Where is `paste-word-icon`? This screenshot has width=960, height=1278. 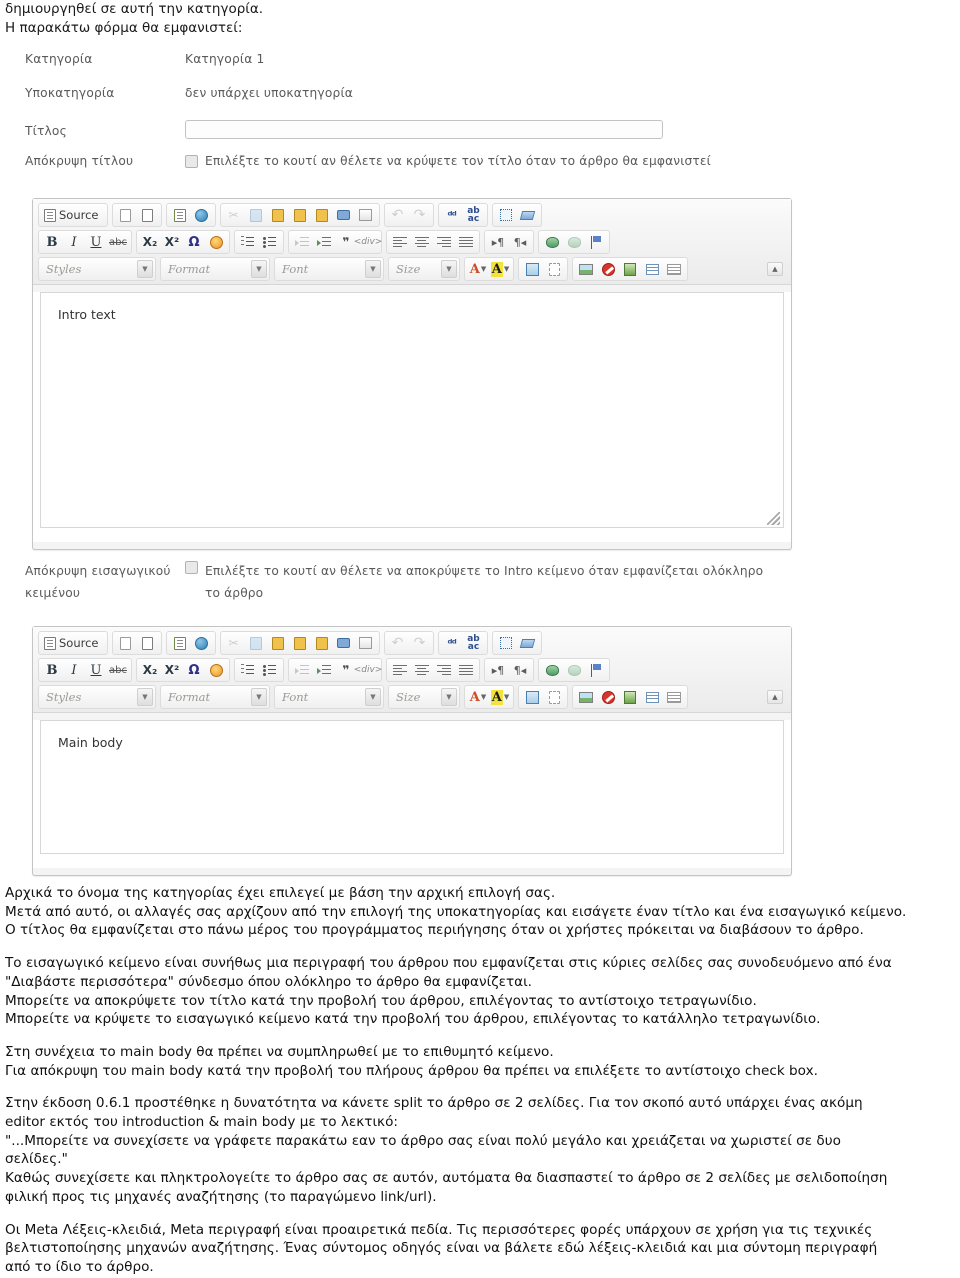
paste-word-icon is located at coordinates (322, 215).